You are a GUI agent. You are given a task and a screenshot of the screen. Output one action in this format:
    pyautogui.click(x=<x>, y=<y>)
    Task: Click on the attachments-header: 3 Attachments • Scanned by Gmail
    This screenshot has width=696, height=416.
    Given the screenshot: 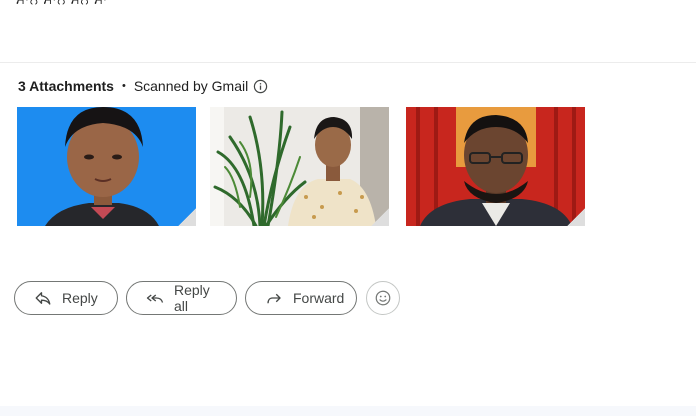 What is the action you would take?
    pyautogui.click(x=143, y=86)
    